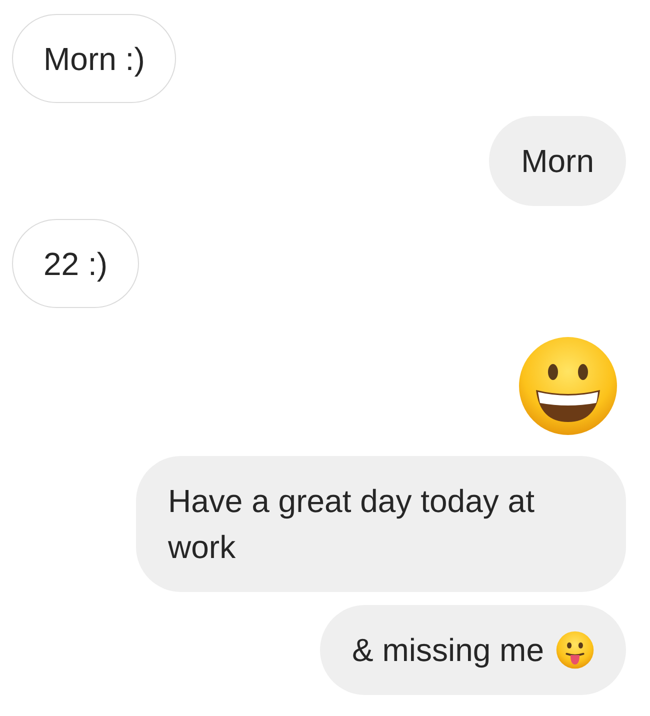 The width and height of the screenshot is (650, 716). What do you see at coordinates (575, 650) in the screenshot?
I see `tongue-face-icon` at bounding box center [575, 650].